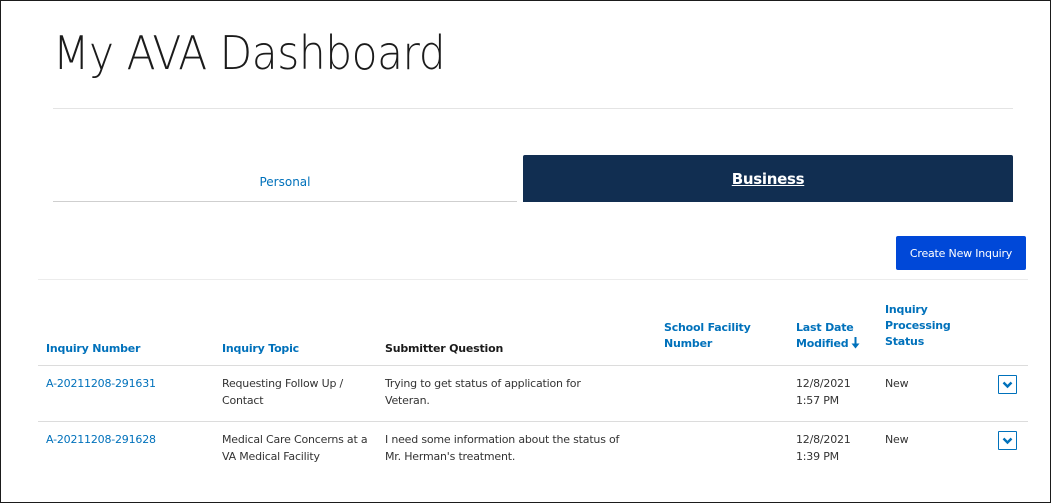 The image size is (1051, 503). What do you see at coordinates (282, 392) in the screenshot?
I see `inquiry-topic: Requesting Follow Up / Contact` at bounding box center [282, 392].